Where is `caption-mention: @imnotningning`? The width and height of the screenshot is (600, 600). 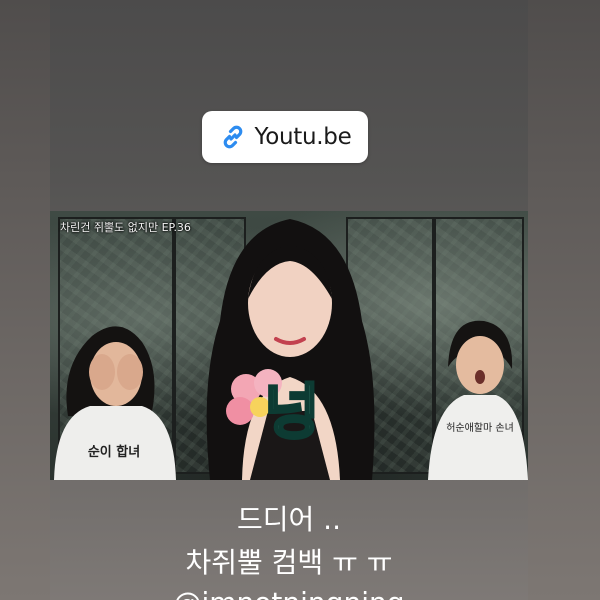 caption-mention: @imnotningning is located at coordinates (289, 593).